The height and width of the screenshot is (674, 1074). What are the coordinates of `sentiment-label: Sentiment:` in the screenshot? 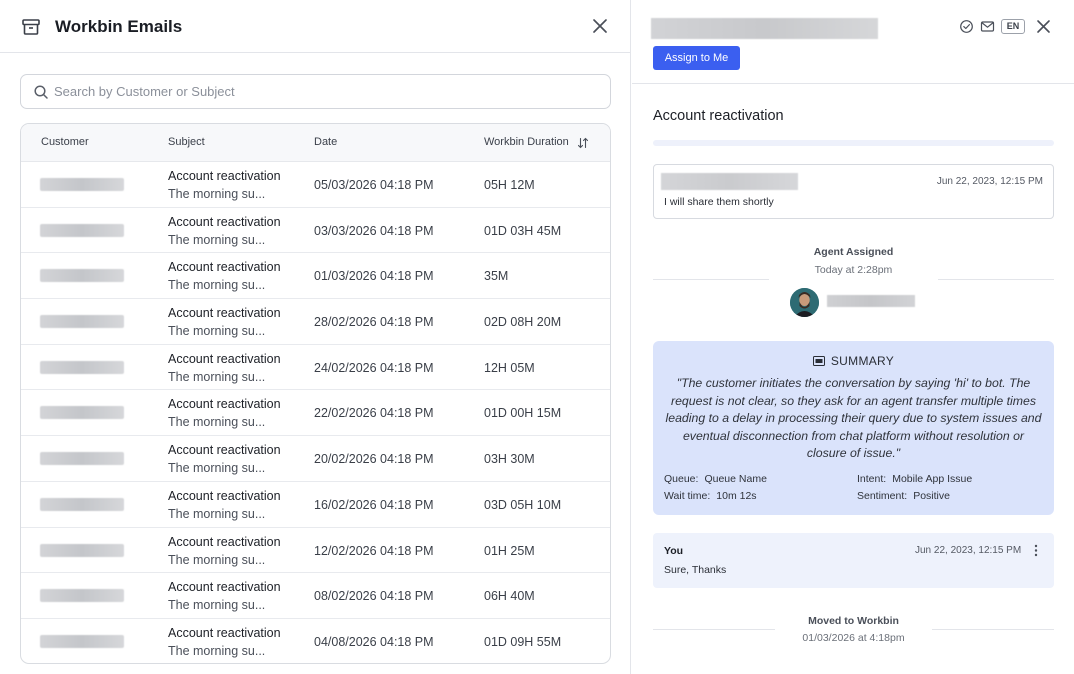 It's located at (882, 496).